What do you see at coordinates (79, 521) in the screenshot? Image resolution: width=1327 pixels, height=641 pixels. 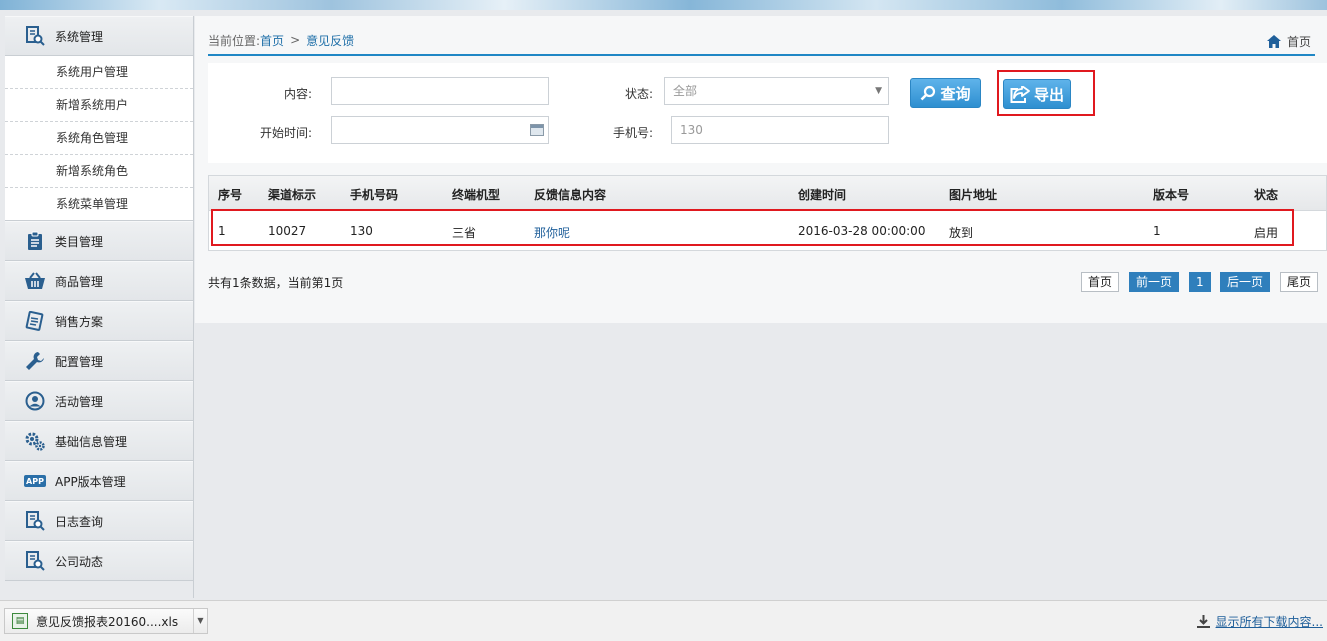 I see `sidebar-group-label: 日志查询` at bounding box center [79, 521].